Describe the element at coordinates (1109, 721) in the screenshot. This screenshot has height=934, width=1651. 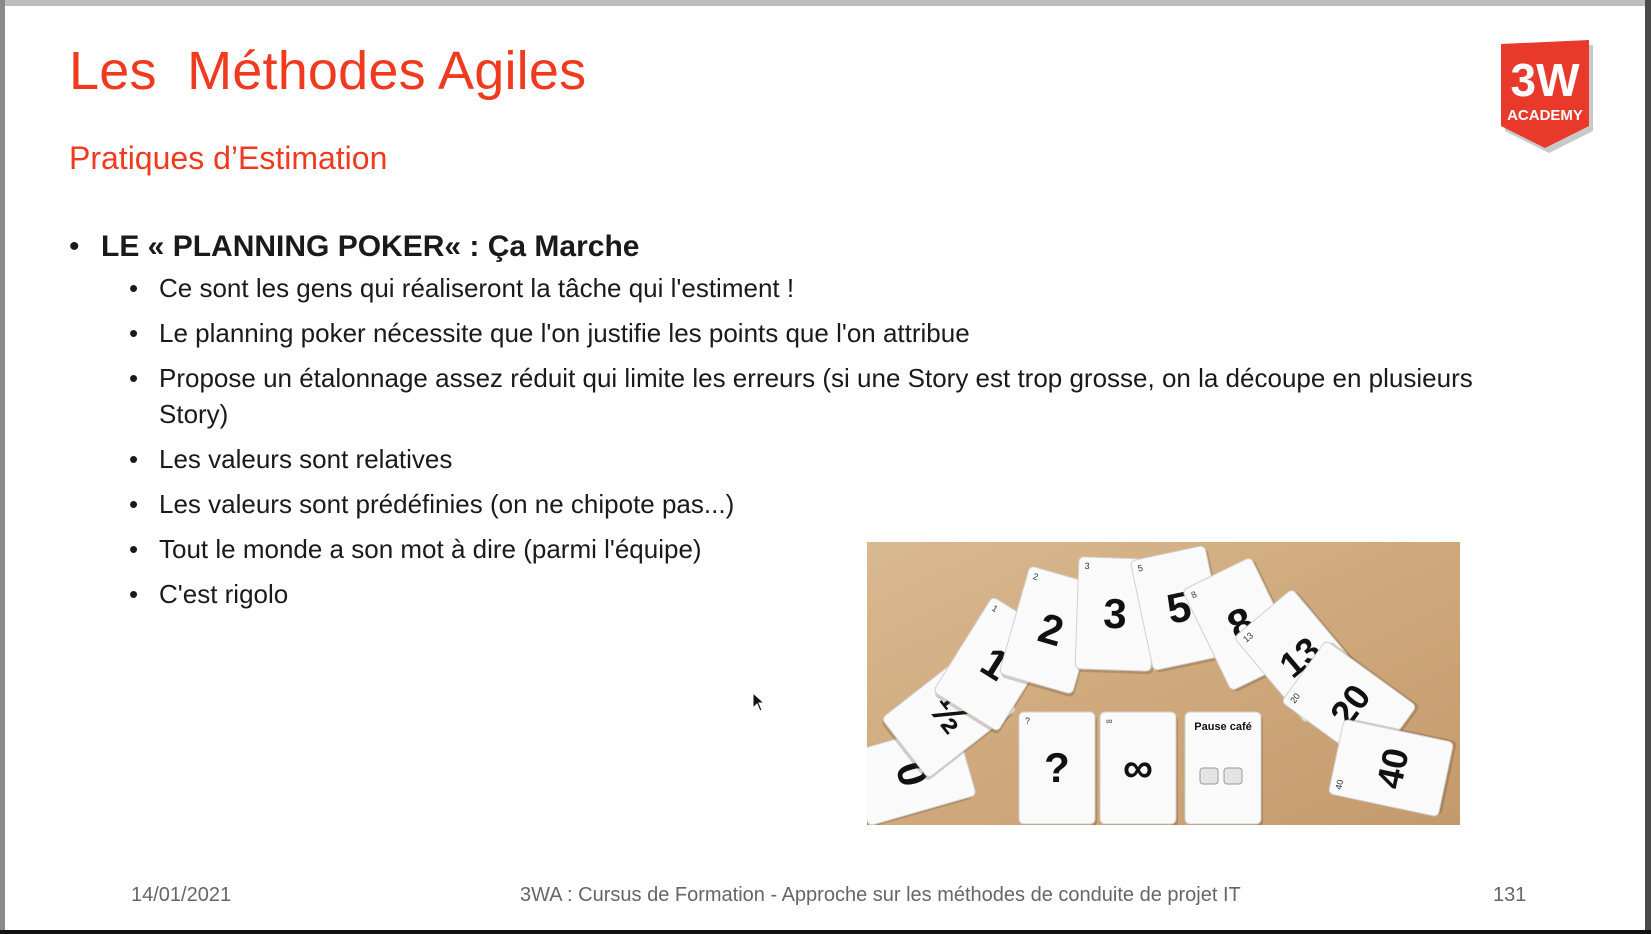
I see `card-corner-value: ∞` at that location.